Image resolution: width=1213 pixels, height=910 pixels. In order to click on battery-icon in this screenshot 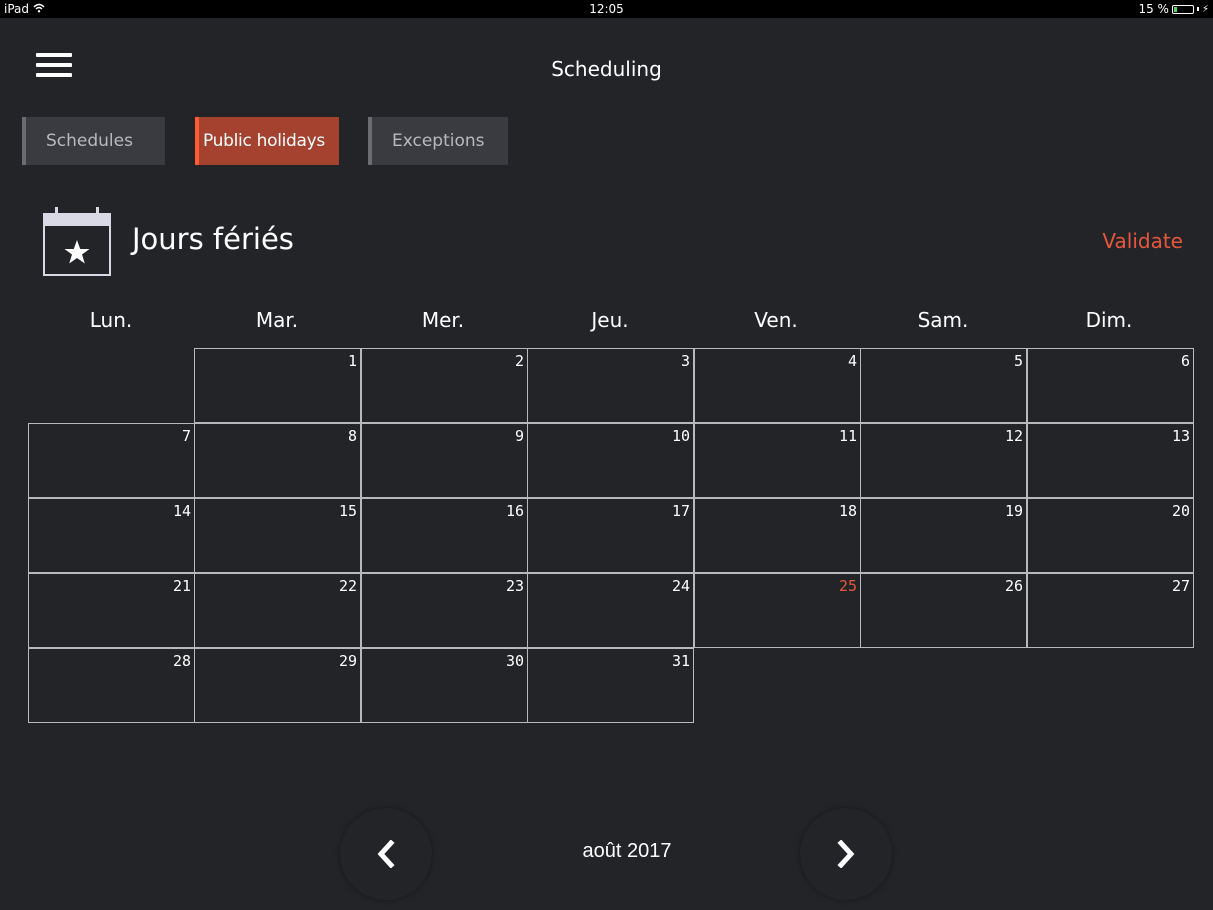, I will do `click(1182, 9)`.